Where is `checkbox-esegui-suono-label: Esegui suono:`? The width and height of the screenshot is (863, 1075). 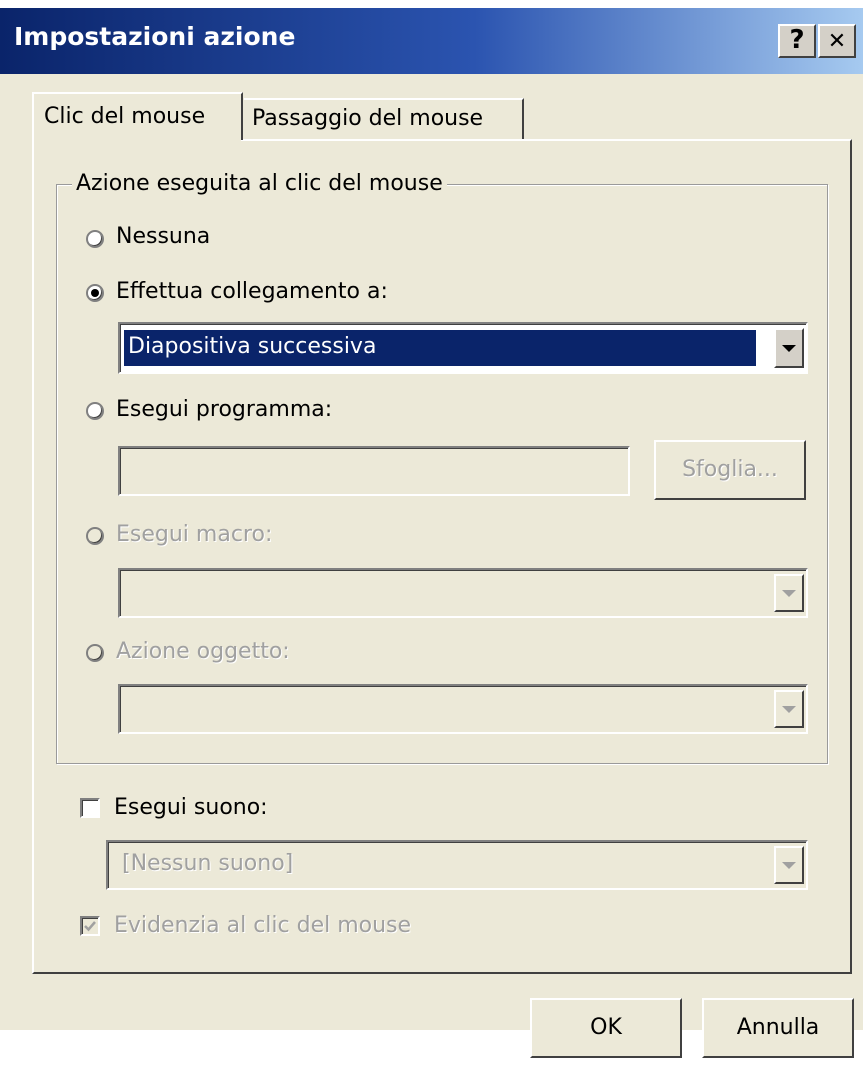
checkbox-esegui-suono-label: Esegui suono: is located at coordinates (191, 807).